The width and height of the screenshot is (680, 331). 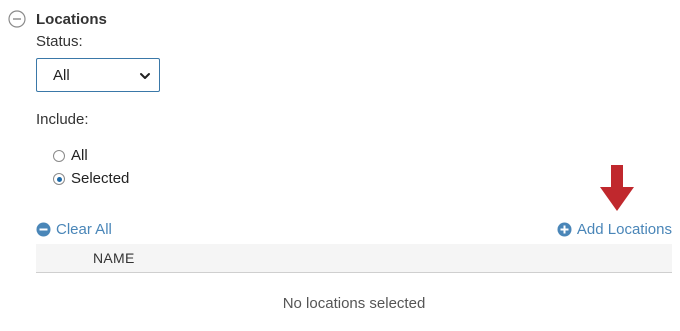 I want to click on status-select: All, so click(x=98, y=75).